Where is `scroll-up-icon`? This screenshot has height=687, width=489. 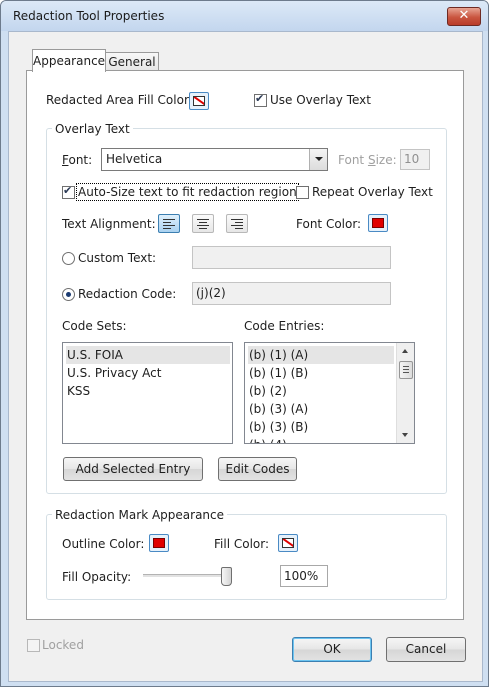
scroll-up-icon is located at coordinates (405, 351).